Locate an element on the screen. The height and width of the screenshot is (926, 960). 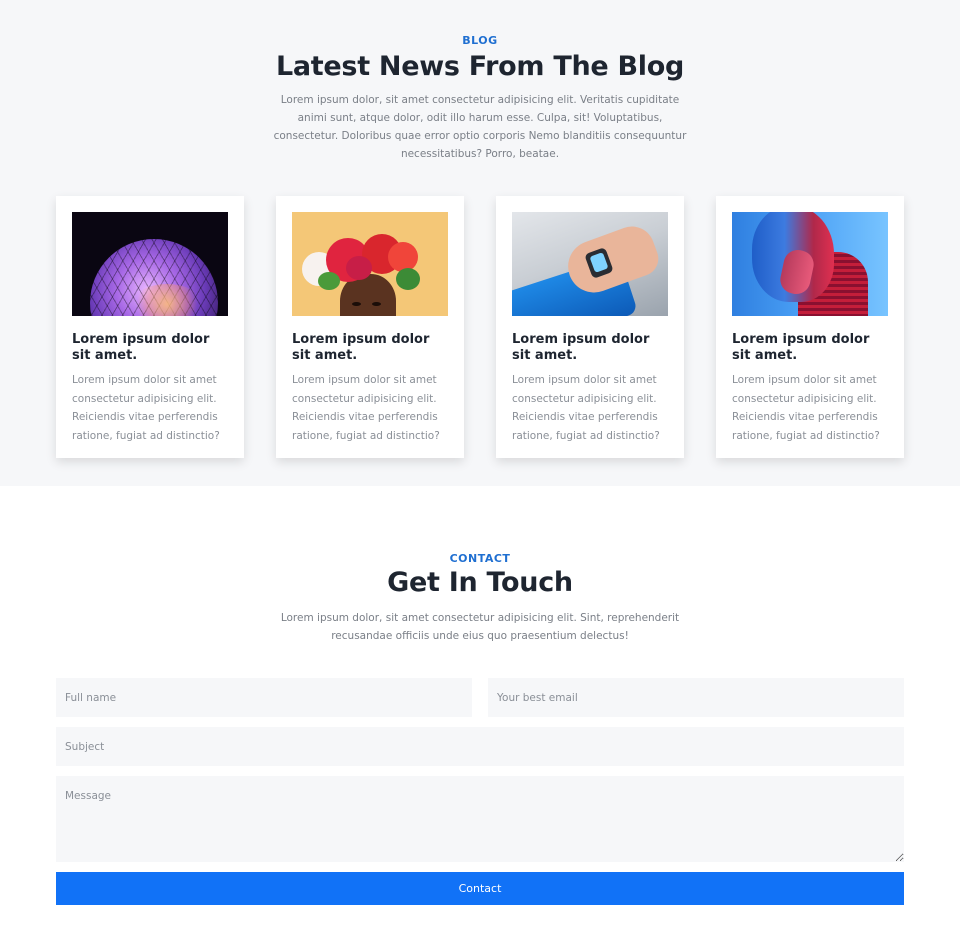
subject-input is located at coordinates (480, 746).